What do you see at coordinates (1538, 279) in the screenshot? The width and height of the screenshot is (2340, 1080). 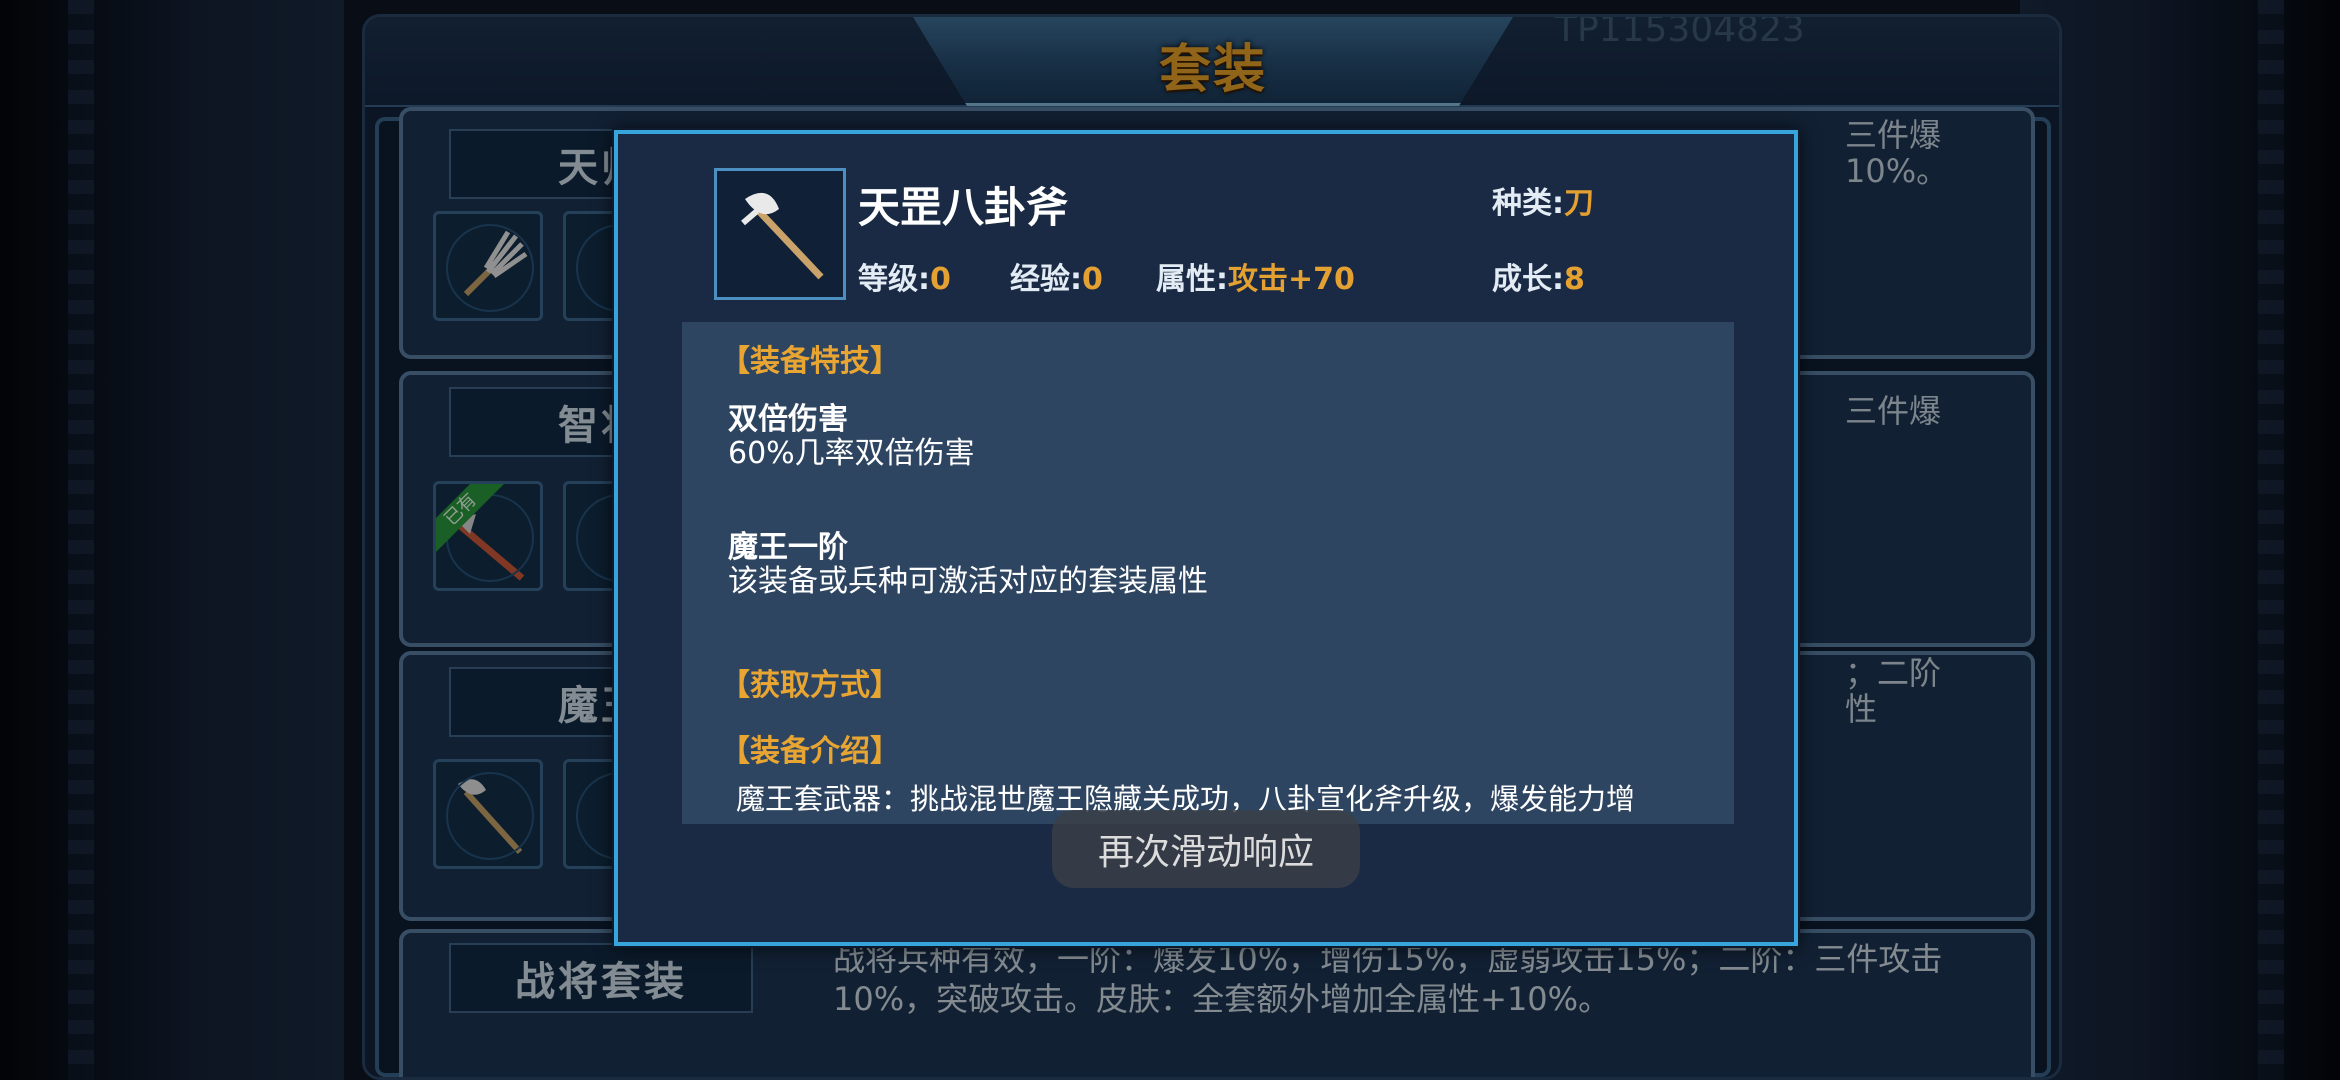 I see `item-growth: 成长:8` at bounding box center [1538, 279].